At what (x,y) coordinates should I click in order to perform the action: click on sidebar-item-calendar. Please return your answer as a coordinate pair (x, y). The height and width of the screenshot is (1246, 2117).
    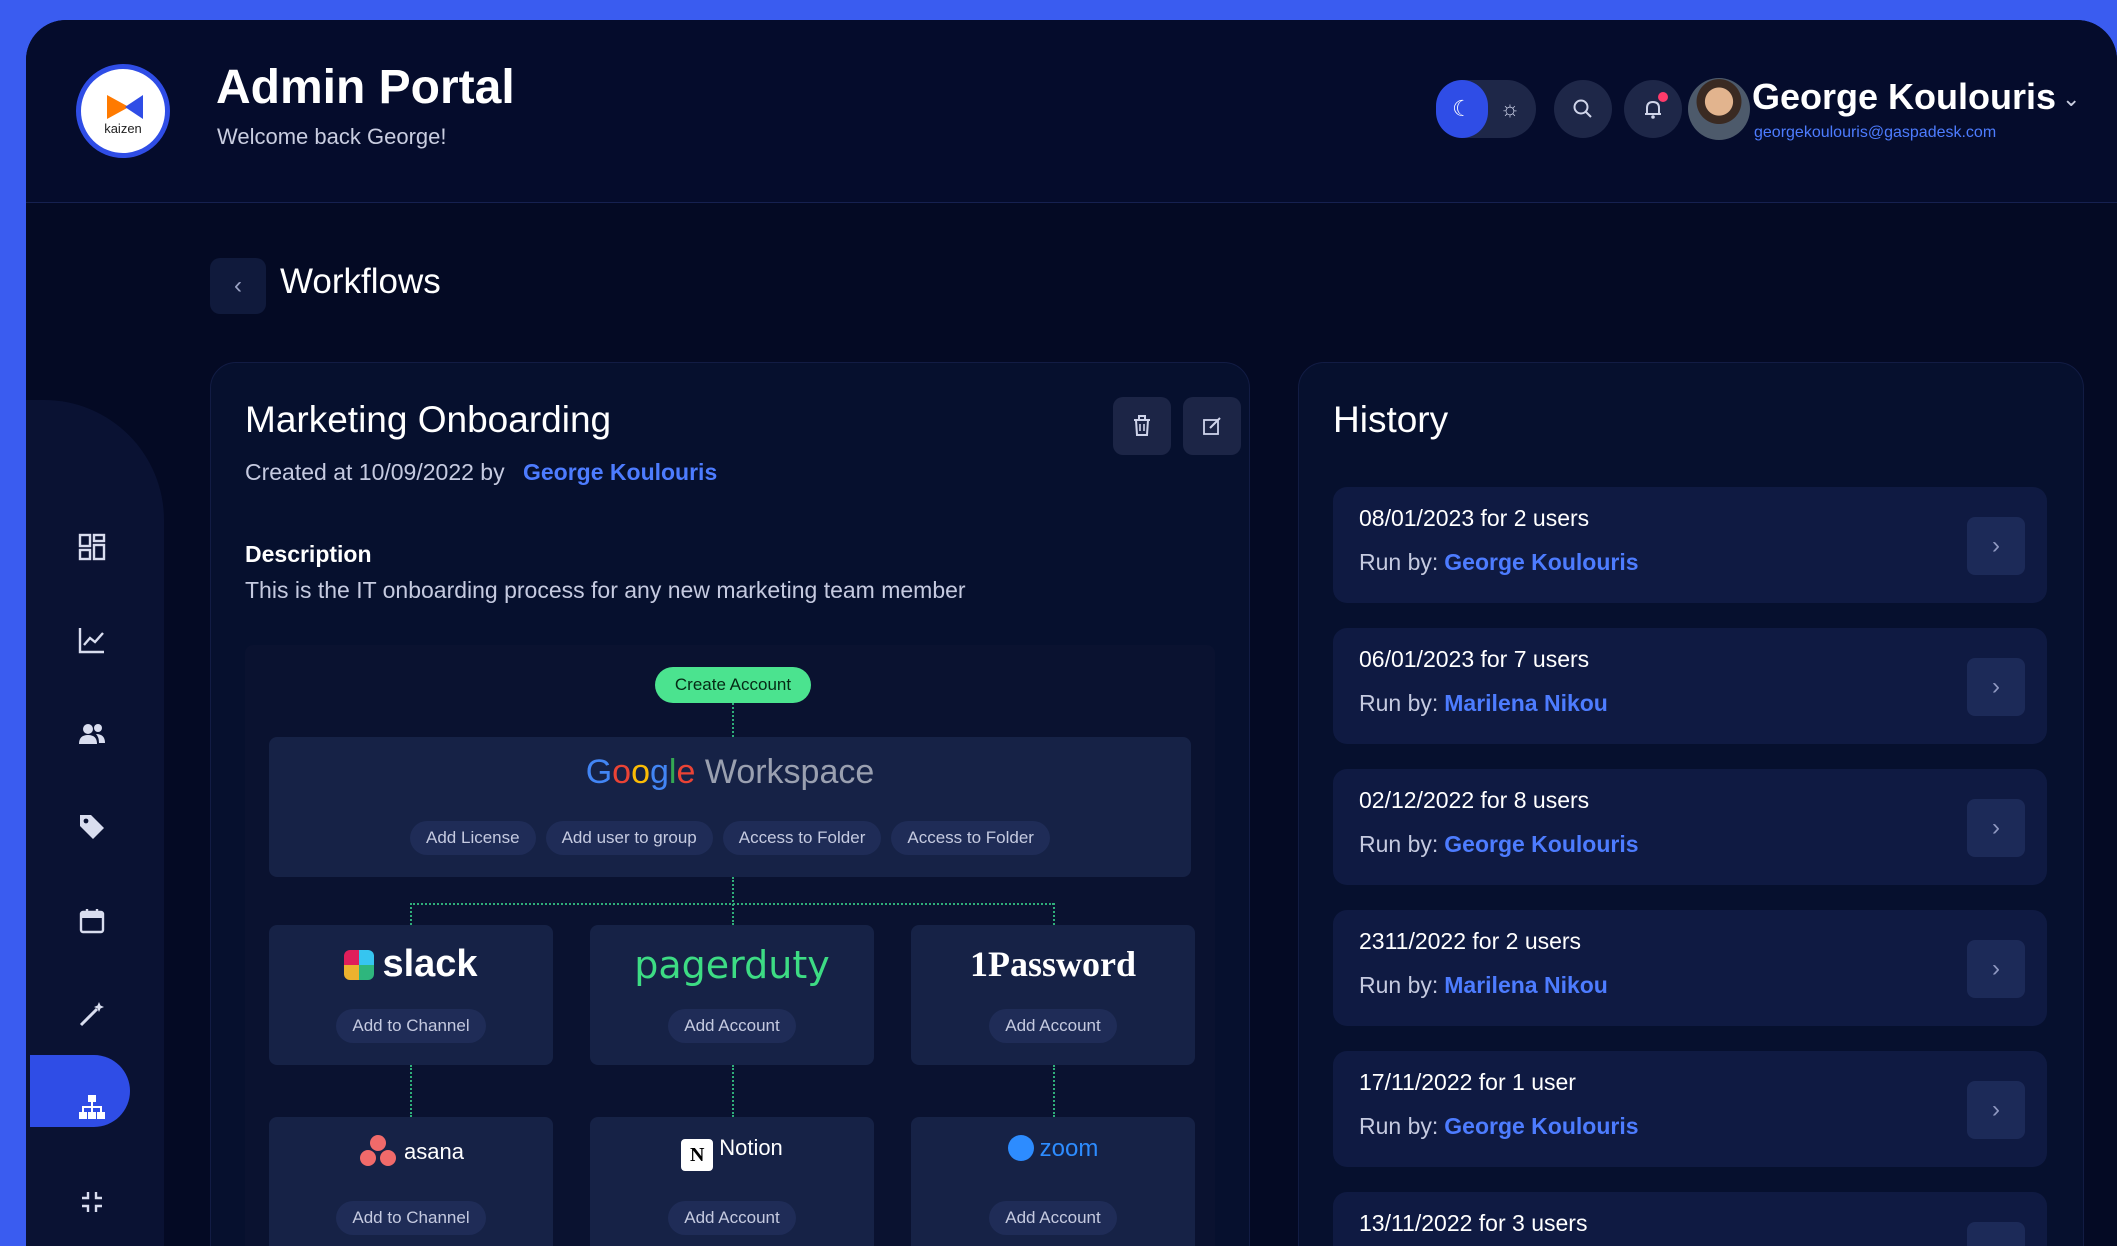
    Looking at the image, I should click on (92, 921).